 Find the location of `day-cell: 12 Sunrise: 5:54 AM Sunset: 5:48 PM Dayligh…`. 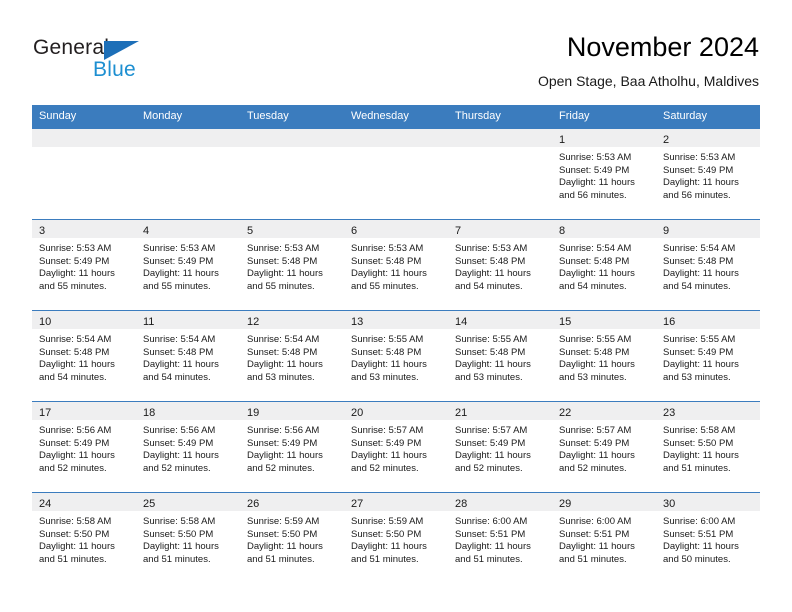

day-cell: 12 Sunrise: 5:54 AM Sunset: 5:48 PM Dayligh… is located at coordinates (292, 356).